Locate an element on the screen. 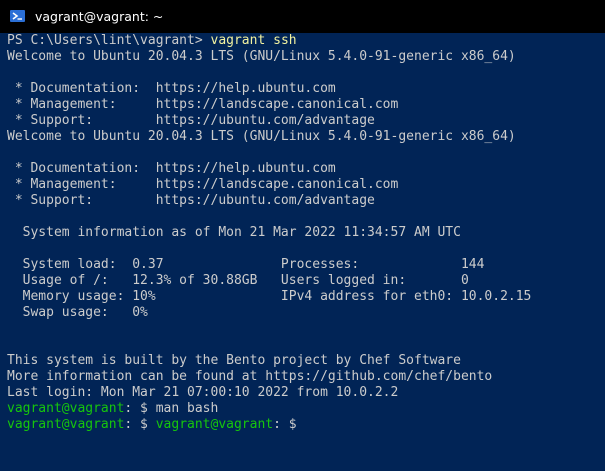 Image resolution: width=605 pixels, height=471 pixels. ps-command: vagrant ssh is located at coordinates (253, 40).